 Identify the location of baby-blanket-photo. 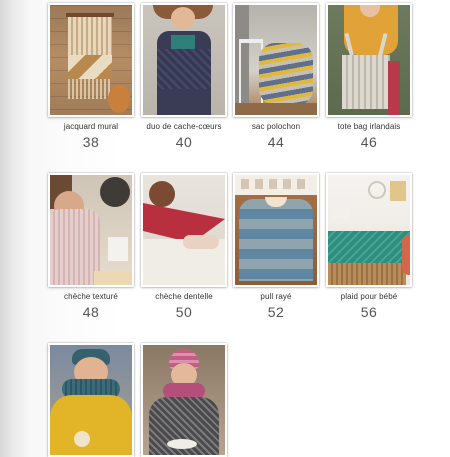
(369, 230).